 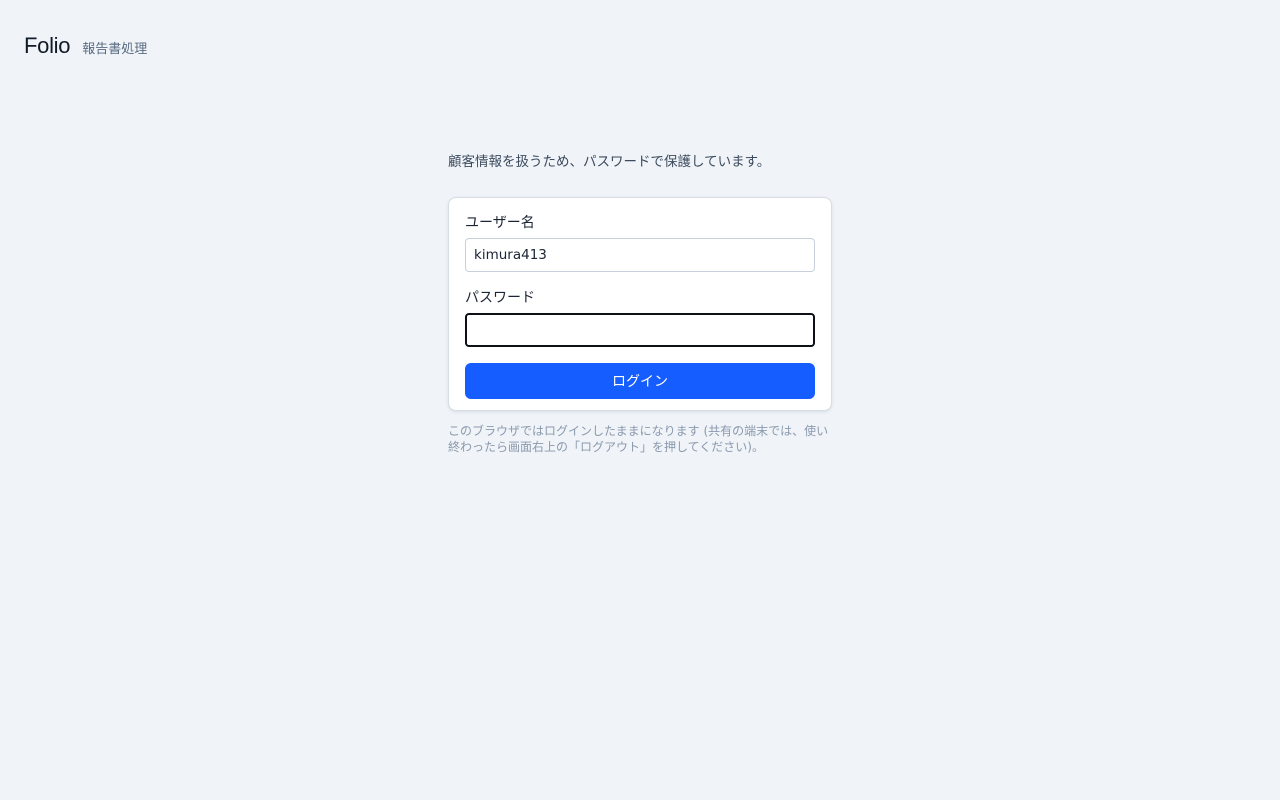 I want to click on protection-notice: 顧客情報を扱うため、パスワードで保護しています。, so click(x=609, y=162).